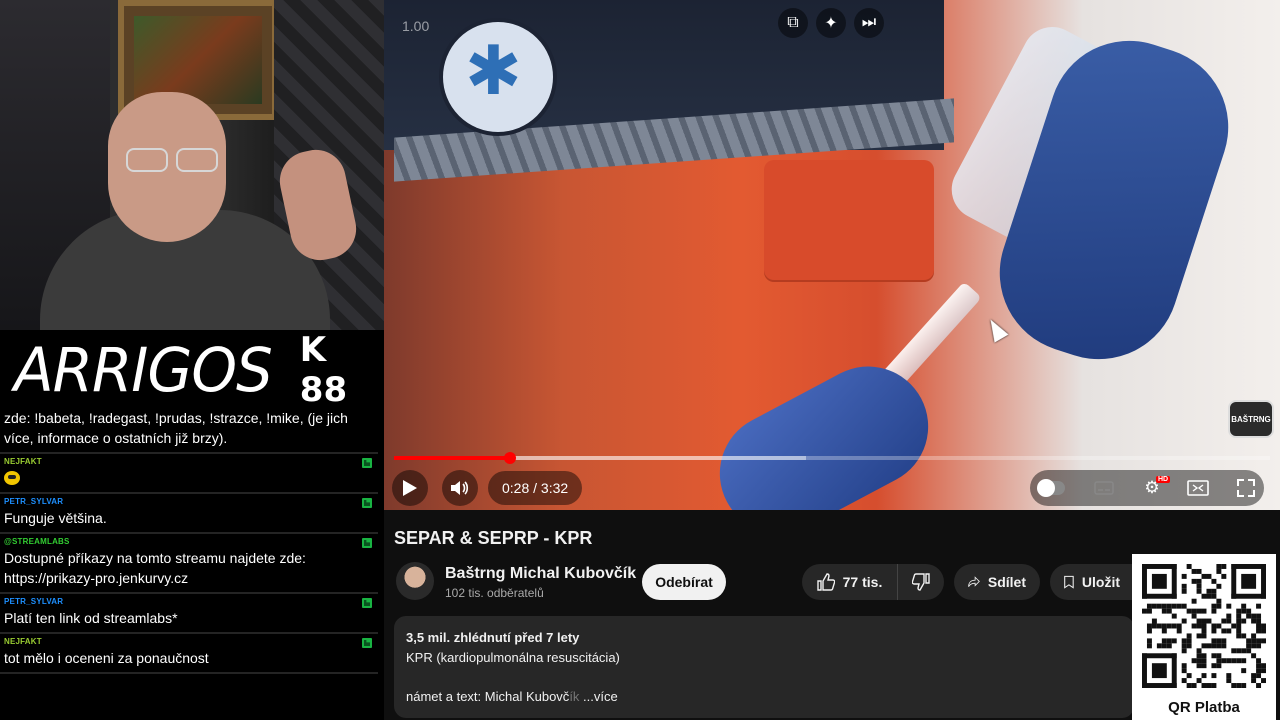 The width and height of the screenshot is (1280, 720). I want to click on channel-watermark: BAŠTRNG, so click(1251, 419).